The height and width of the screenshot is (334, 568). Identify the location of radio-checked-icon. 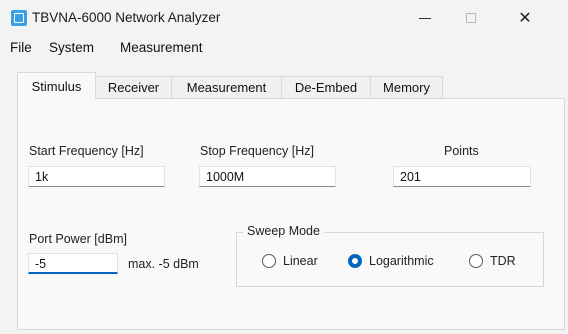
(355, 261).